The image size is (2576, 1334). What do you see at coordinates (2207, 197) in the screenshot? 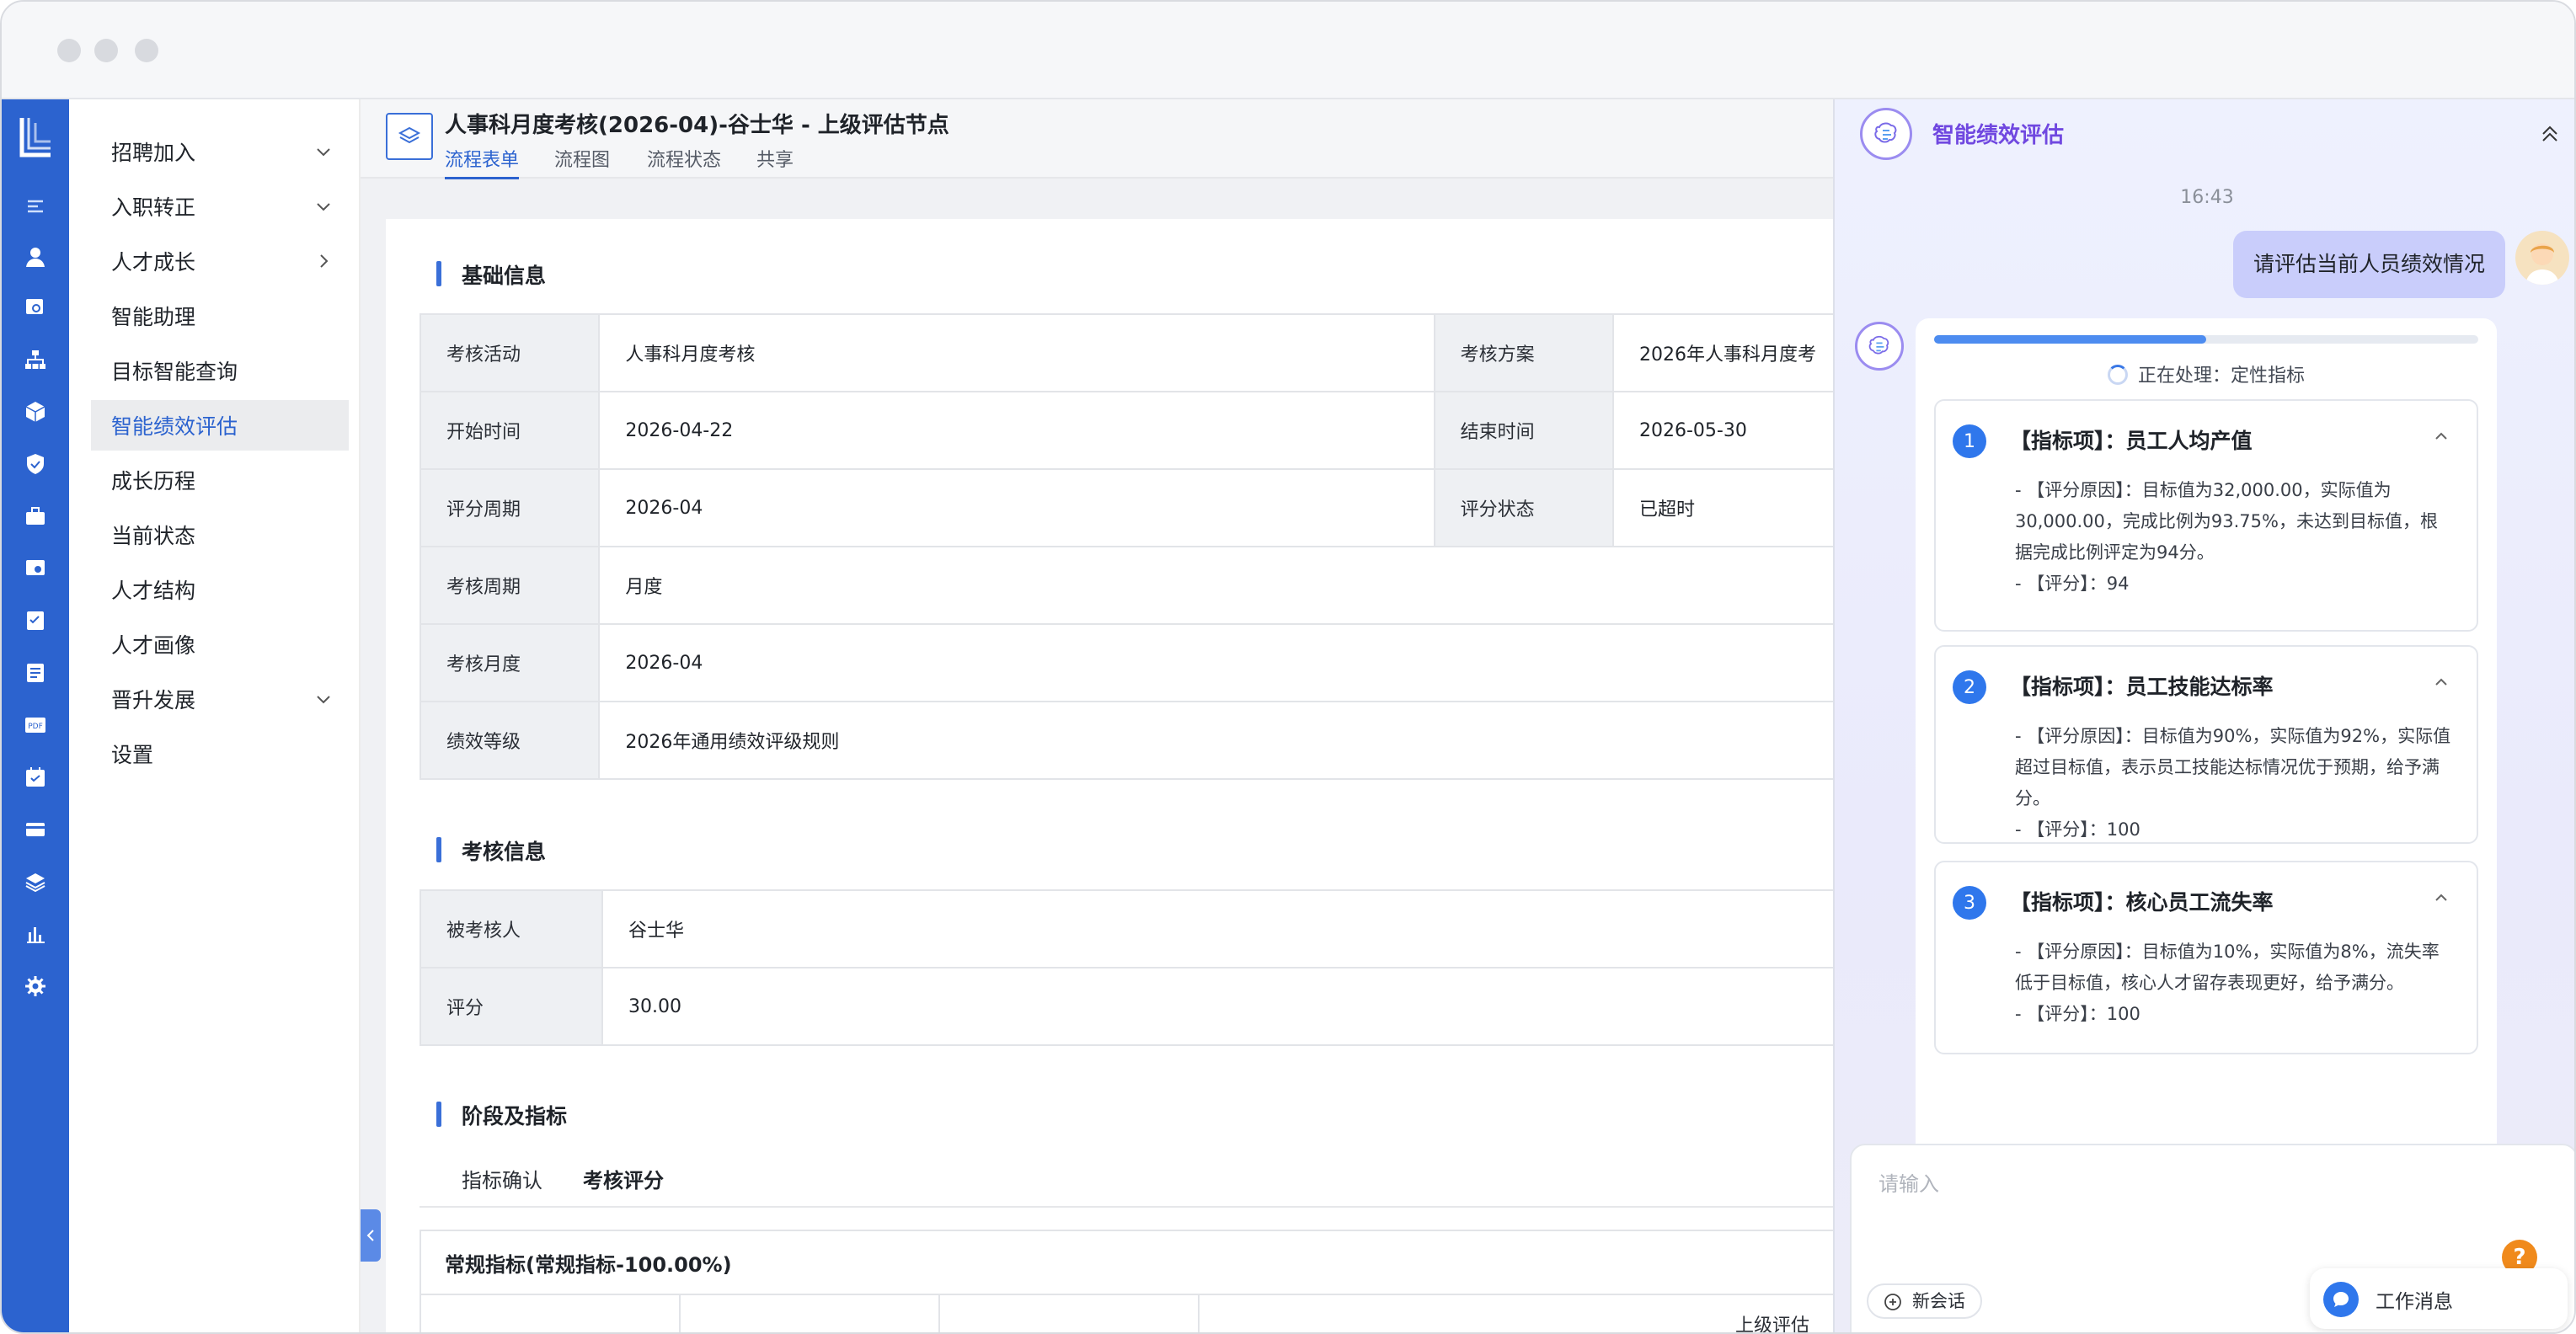
I see `message-time: 16:43` at bounding box center [2207, 197].